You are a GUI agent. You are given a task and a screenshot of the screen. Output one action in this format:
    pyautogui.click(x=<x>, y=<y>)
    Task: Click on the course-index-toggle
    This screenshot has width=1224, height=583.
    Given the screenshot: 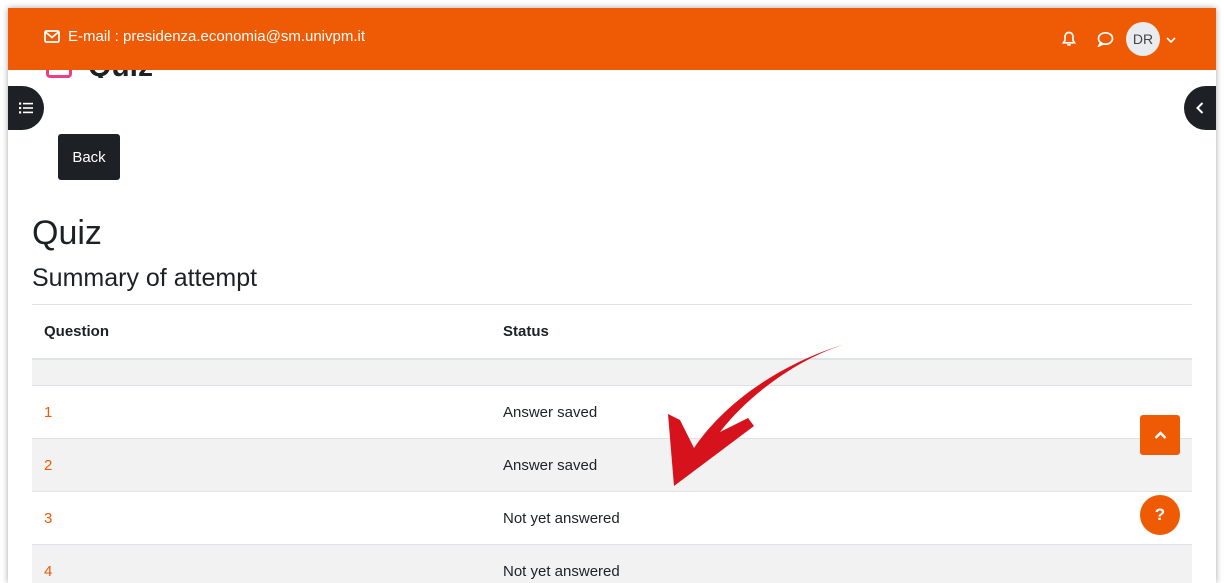 What is the action you would take?
    pyautogui.click(x=26, y=108)
    